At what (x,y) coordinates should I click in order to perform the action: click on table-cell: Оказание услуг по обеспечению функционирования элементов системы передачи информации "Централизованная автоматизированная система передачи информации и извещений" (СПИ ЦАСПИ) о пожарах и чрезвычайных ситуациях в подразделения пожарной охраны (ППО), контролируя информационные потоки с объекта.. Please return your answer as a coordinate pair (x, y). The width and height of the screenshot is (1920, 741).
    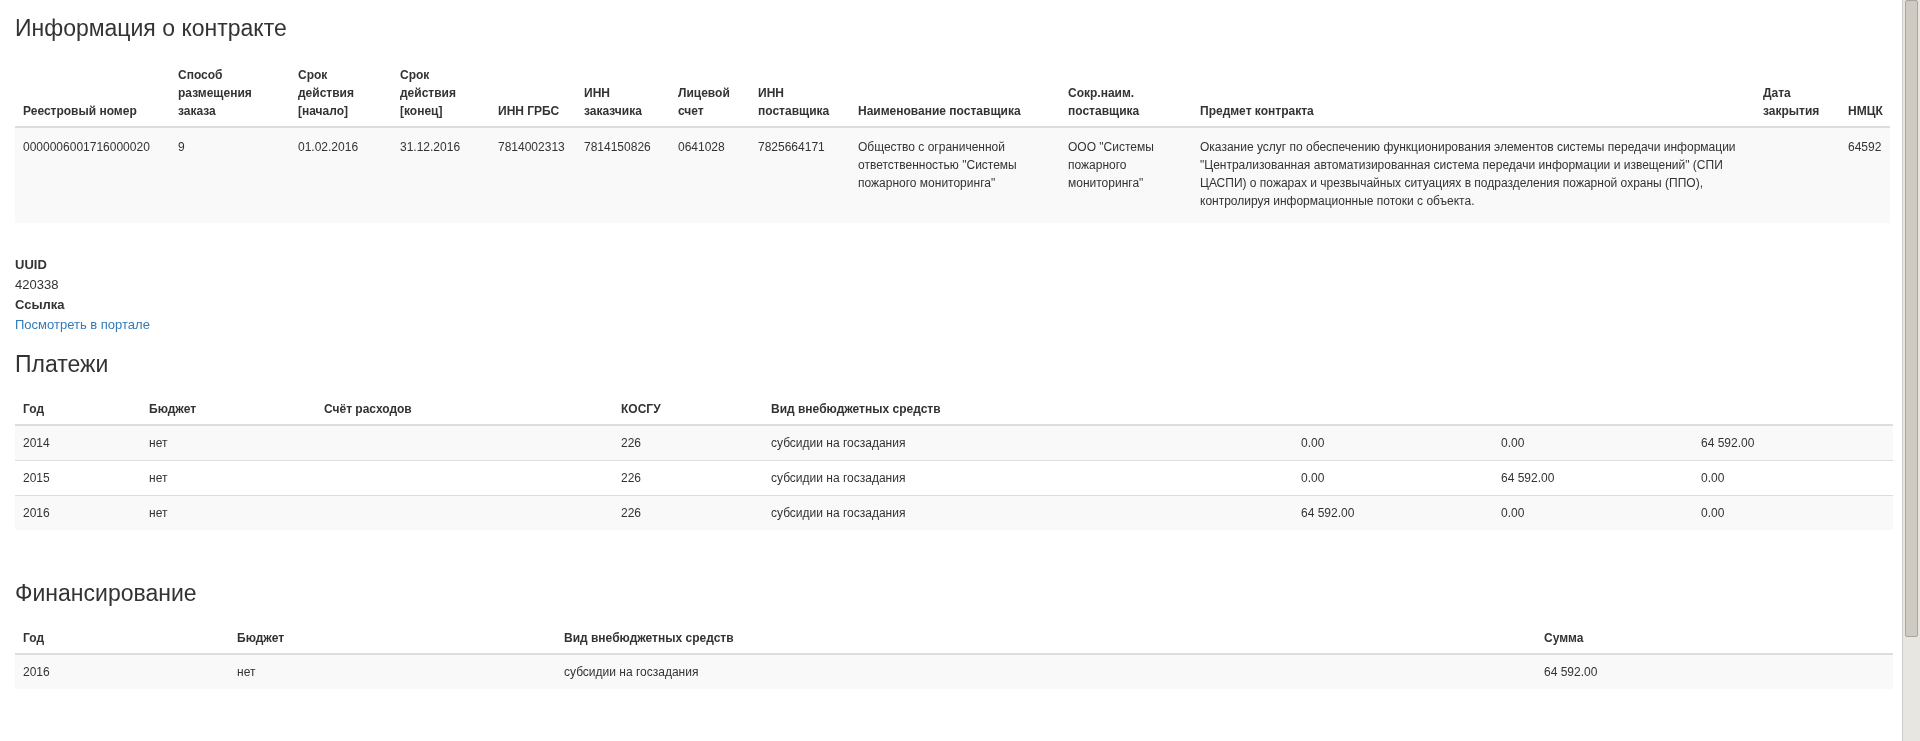
    Looking at the image, I should click on (1473, 175).